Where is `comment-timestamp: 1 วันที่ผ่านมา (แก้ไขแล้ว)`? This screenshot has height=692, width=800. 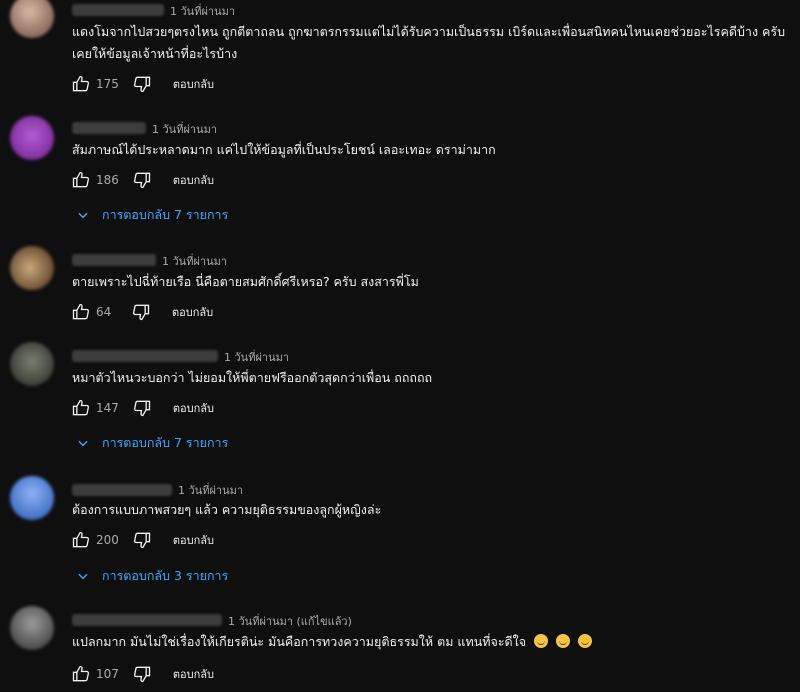
comment-timestamp: 1 วันที่ผ่านมา (แก้ไขแล้ว) is located at coordinates (290, 621).